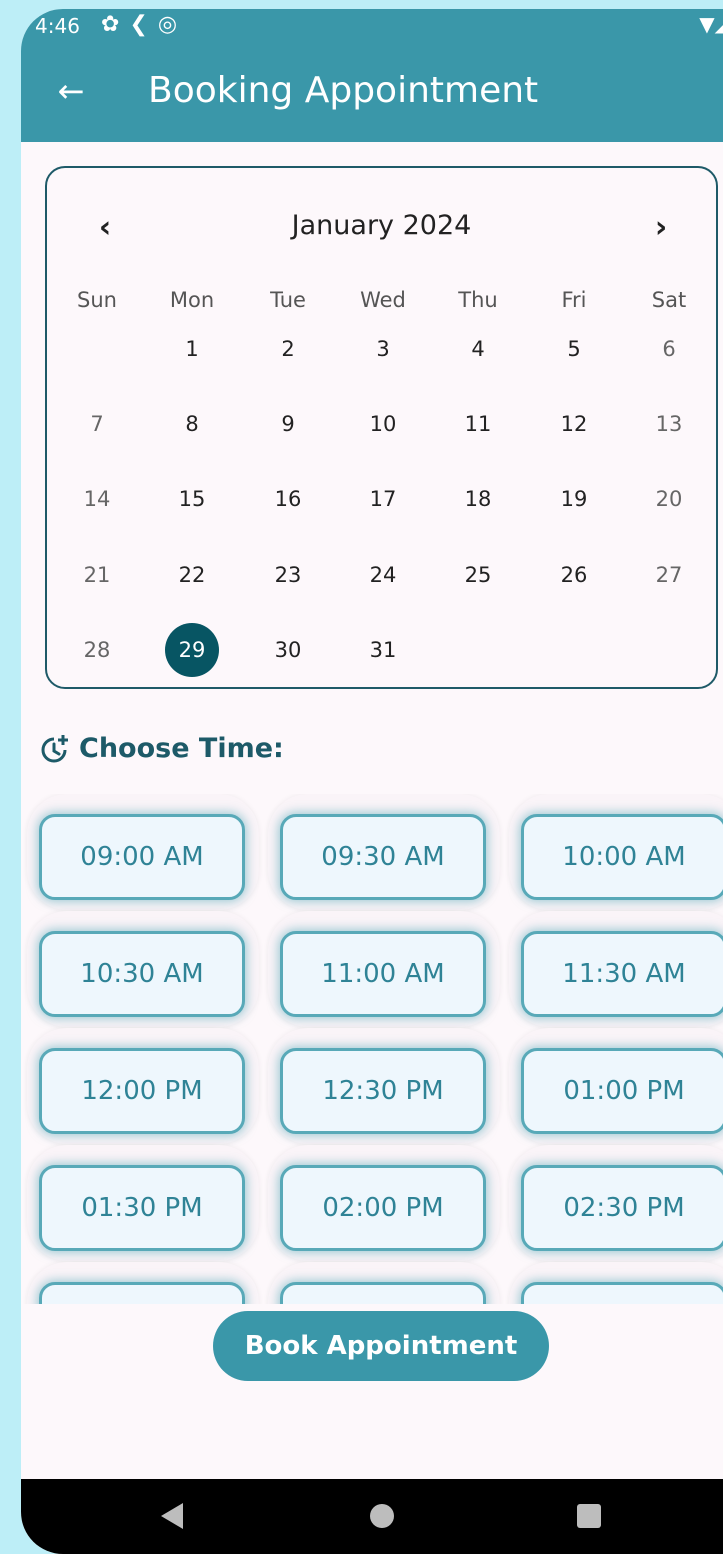 The image size is (723, 1554). What do you see at coordinates (589, 1516) in the screenshot?
I see `nav-recents-icon` at bounding box center [589, 1516].